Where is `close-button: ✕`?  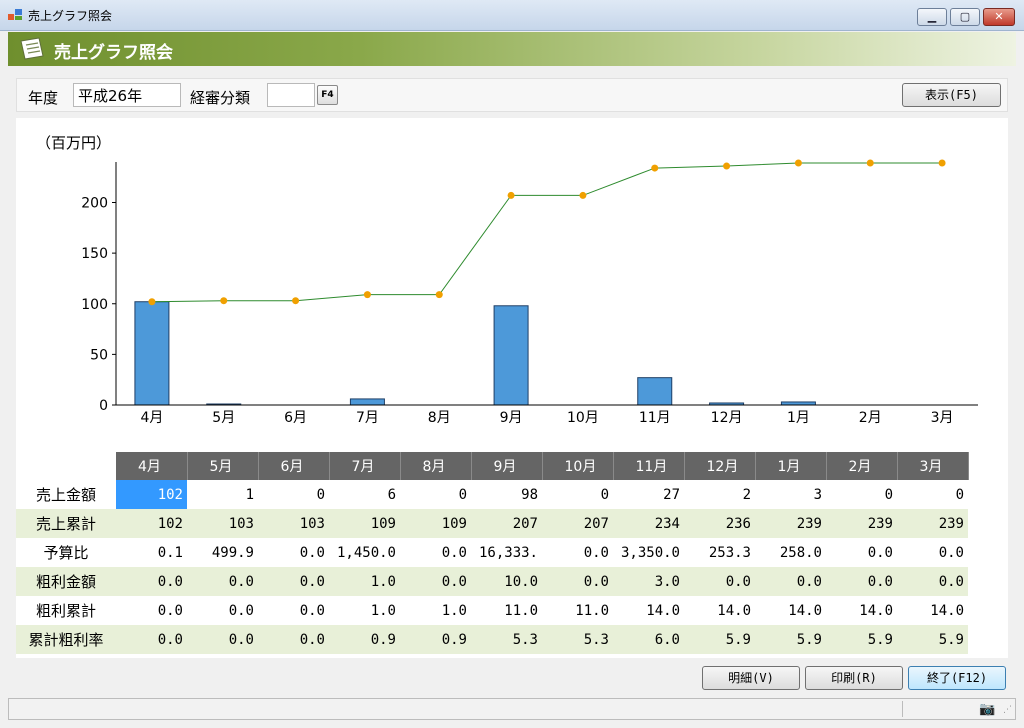 close-button: ✕ is located at coordinates (999, 17).